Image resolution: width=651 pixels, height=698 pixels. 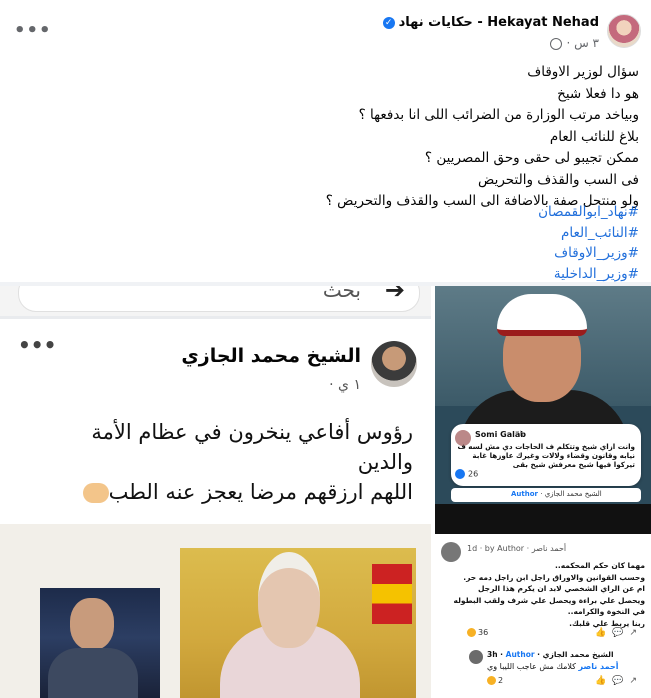 What do you see at coordinates (492, 654) in the screenshot?
I see `reply-time: 3h` at bounding box center [492, 654].